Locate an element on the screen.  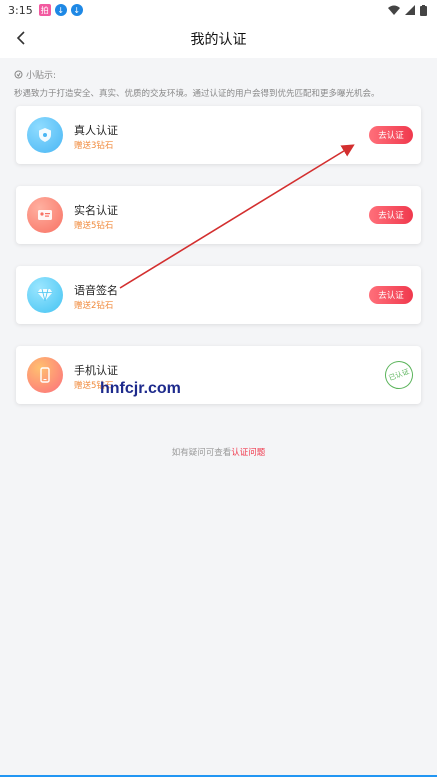
card-label: 语音签名 is located at coordinates (96, 290).